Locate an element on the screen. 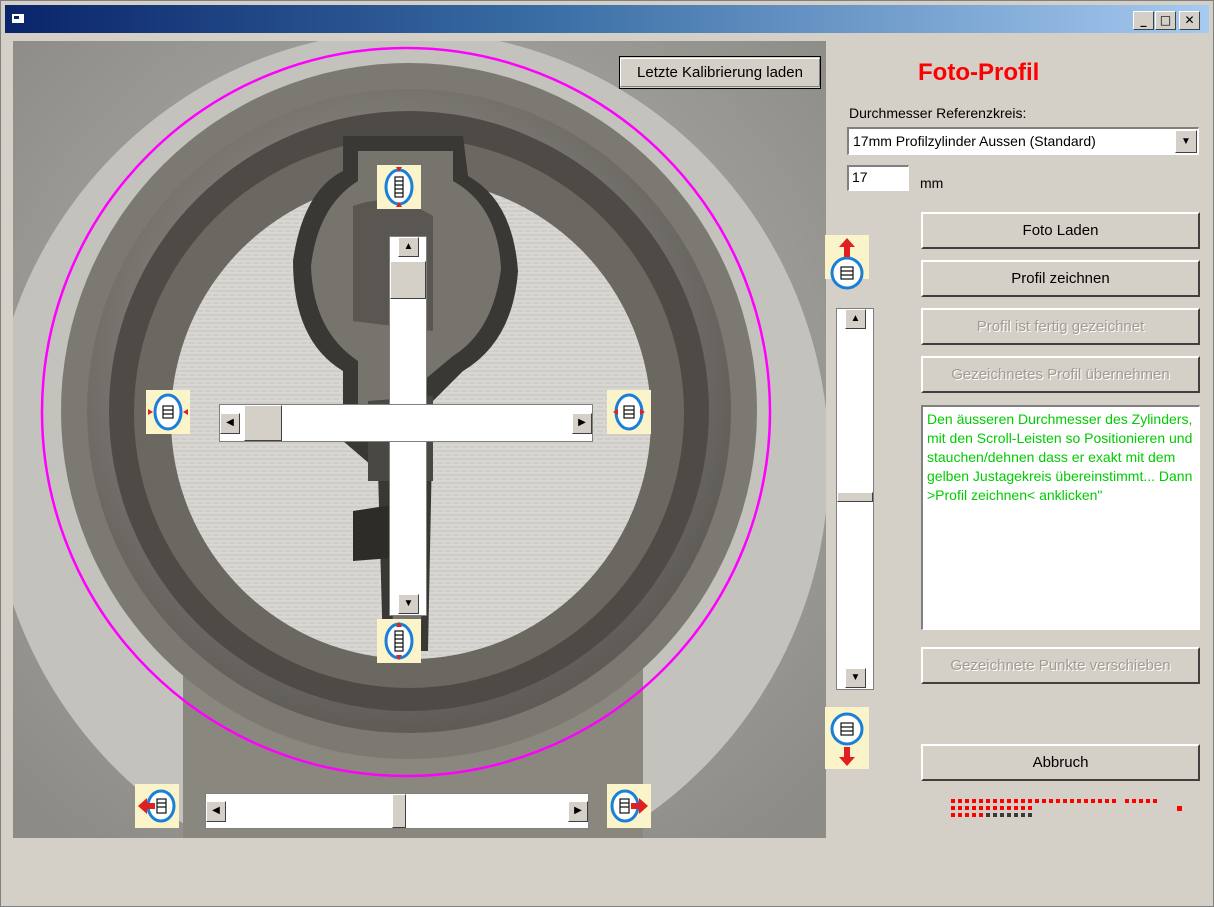  vertical-position-scrollbar: ▲ ▼ is located at coordinates (855, 499).